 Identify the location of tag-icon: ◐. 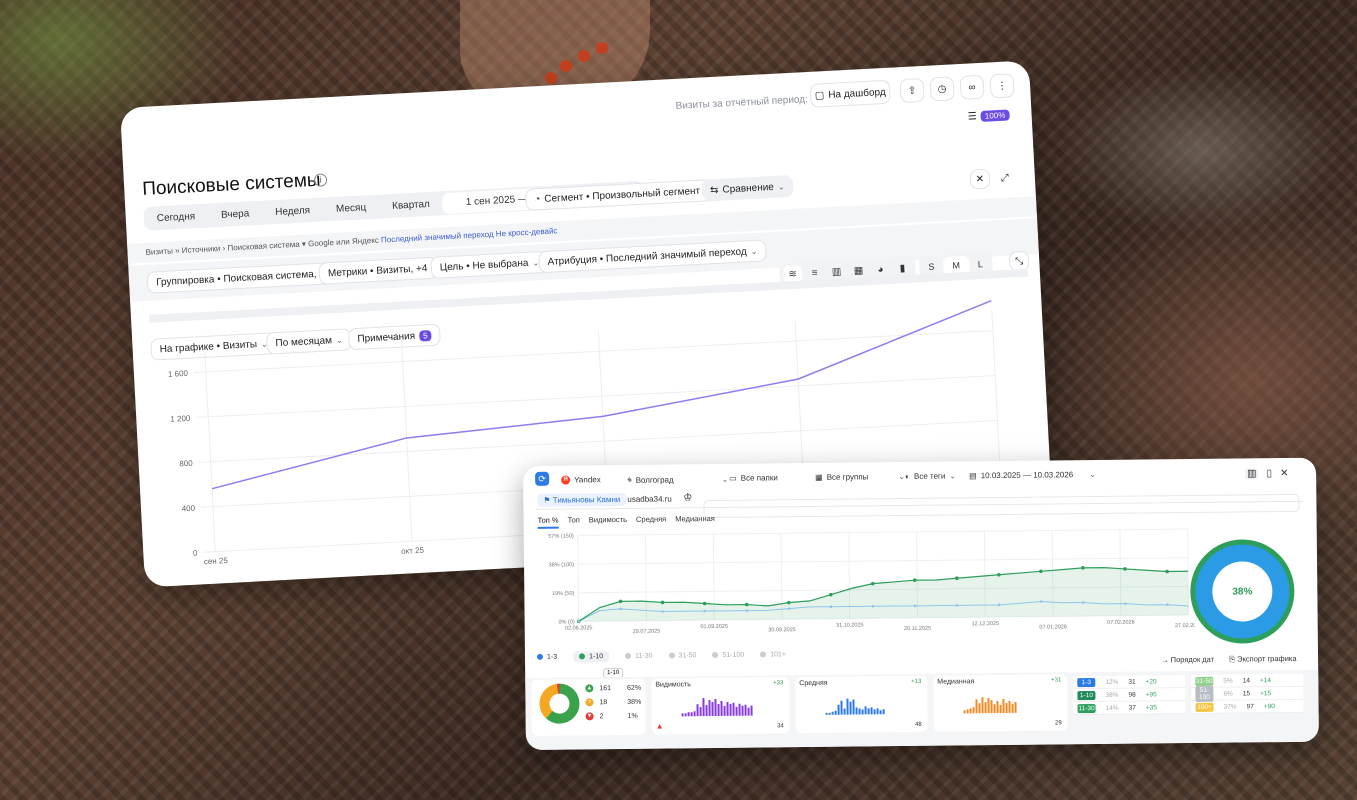
(908, 476).